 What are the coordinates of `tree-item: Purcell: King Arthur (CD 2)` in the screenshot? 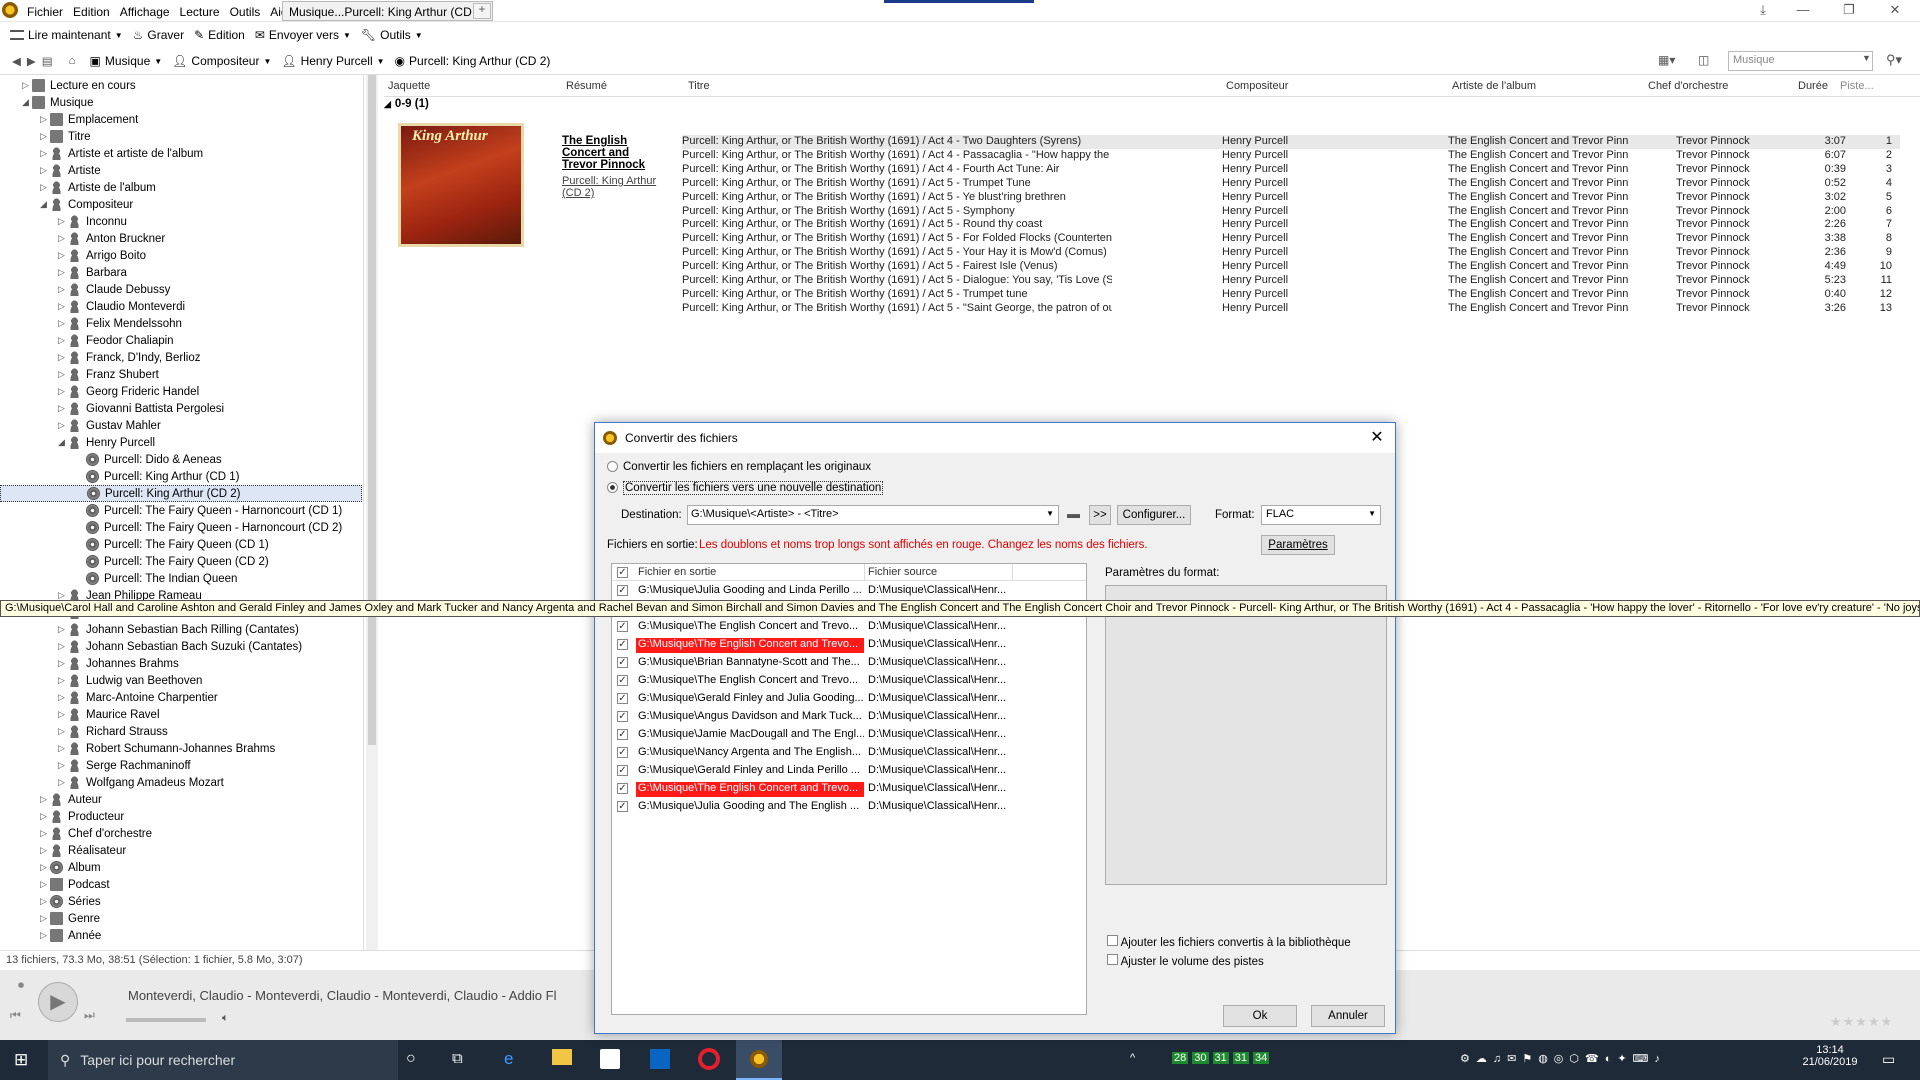 It's located at (181, 493).